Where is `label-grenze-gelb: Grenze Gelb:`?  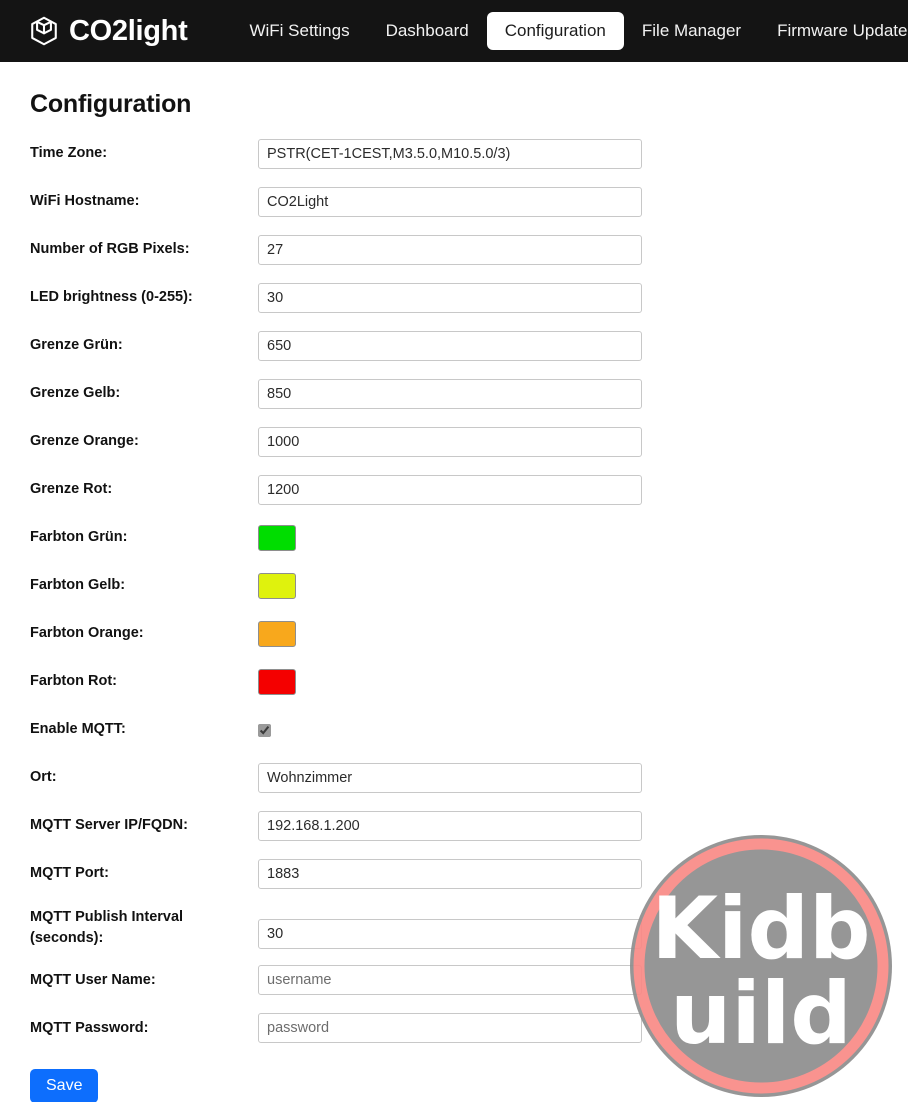 label-grenze-gelb: Grenze Gelb: is located at coordinates (75, 393).